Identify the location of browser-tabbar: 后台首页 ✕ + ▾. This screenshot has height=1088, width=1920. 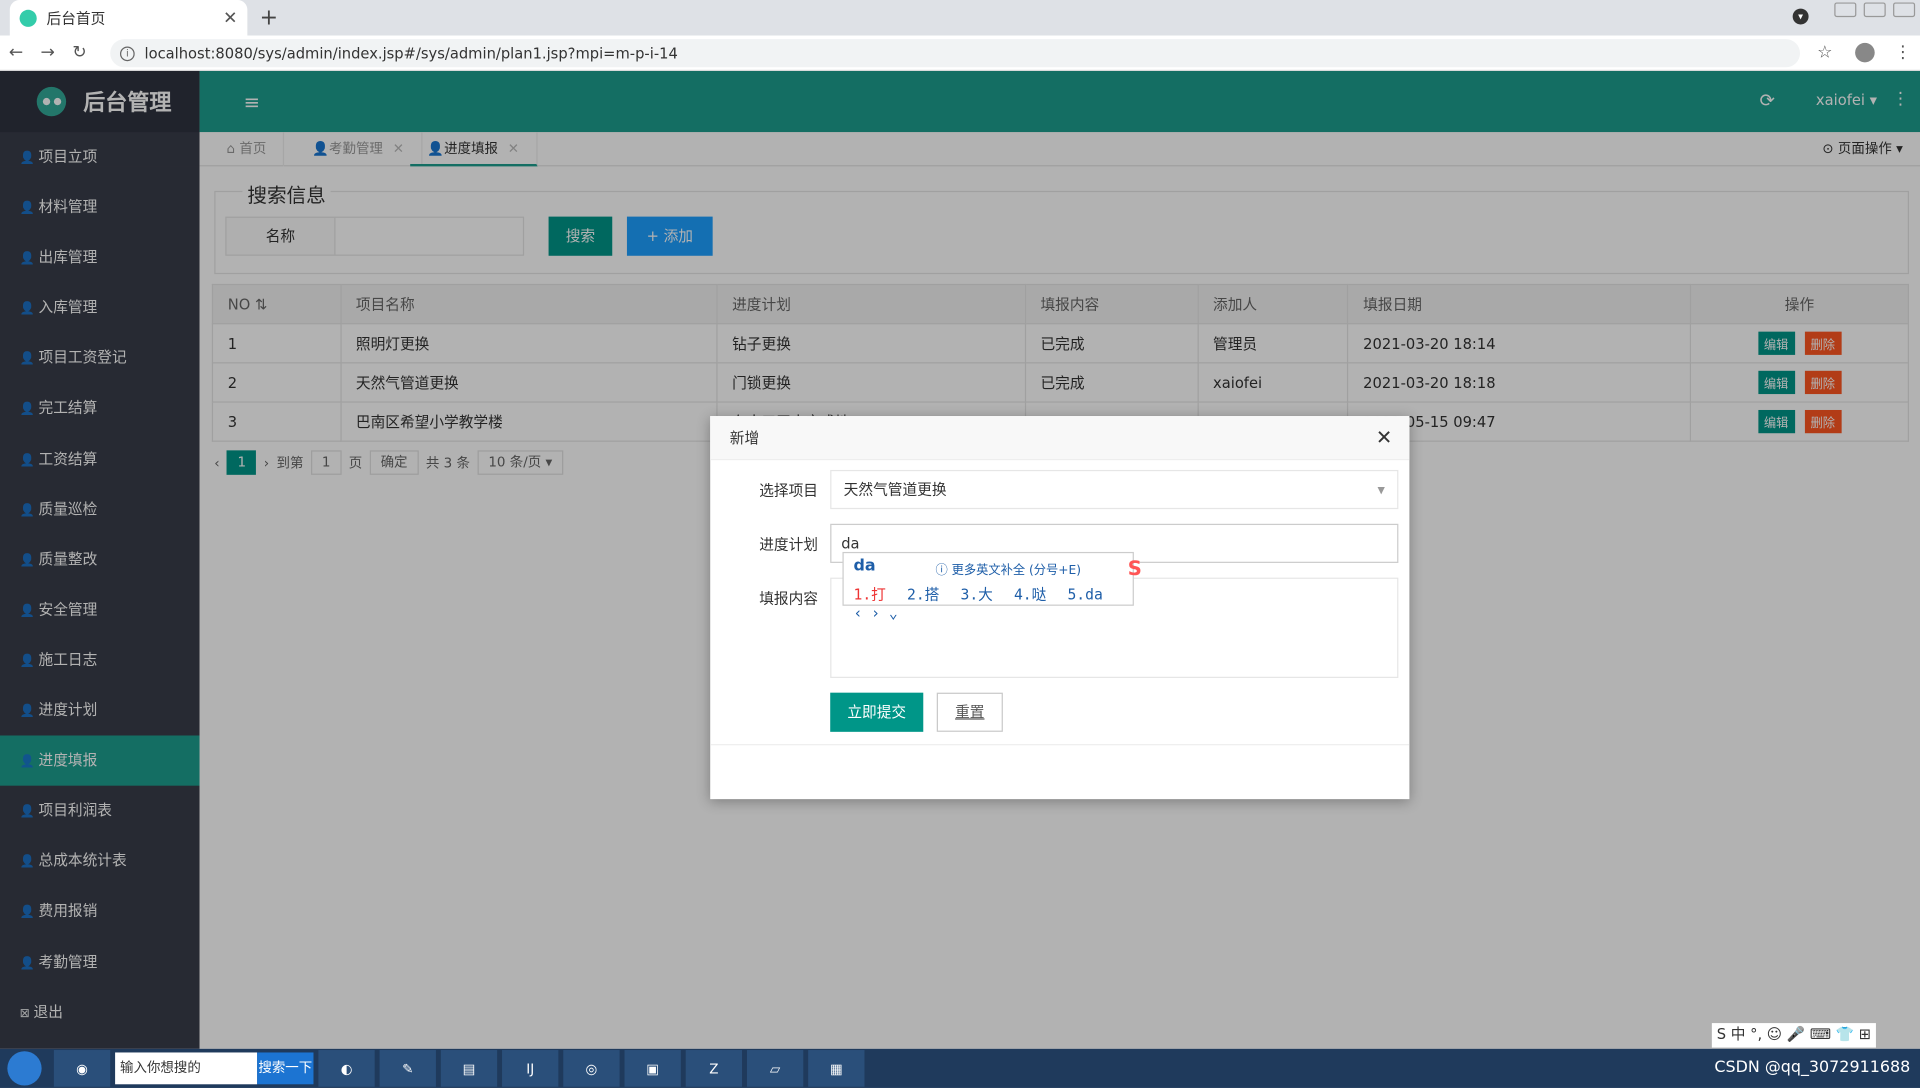
(960, 18).